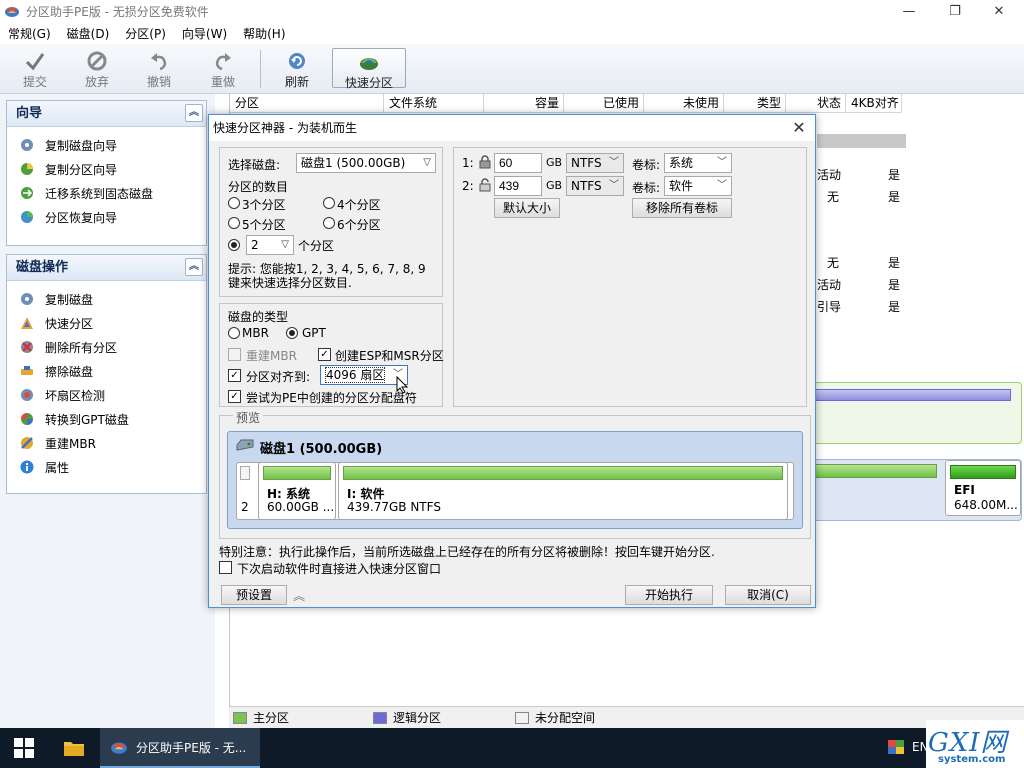 Image resolution: width=1024 pixels, height=768 pixels. I want to click on partition-2-fs-select: NTFS ﹀, so click(595, 186).